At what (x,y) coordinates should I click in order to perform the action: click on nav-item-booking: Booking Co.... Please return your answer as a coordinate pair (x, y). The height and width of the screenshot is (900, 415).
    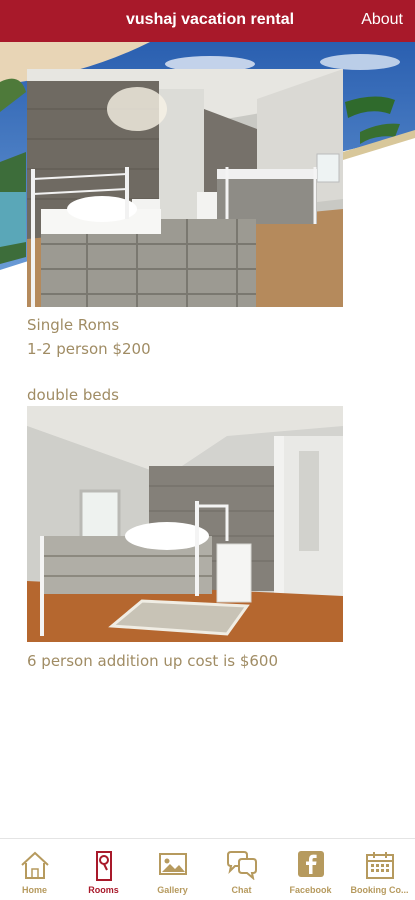
    Looking at the image, I should click on (379, 869).